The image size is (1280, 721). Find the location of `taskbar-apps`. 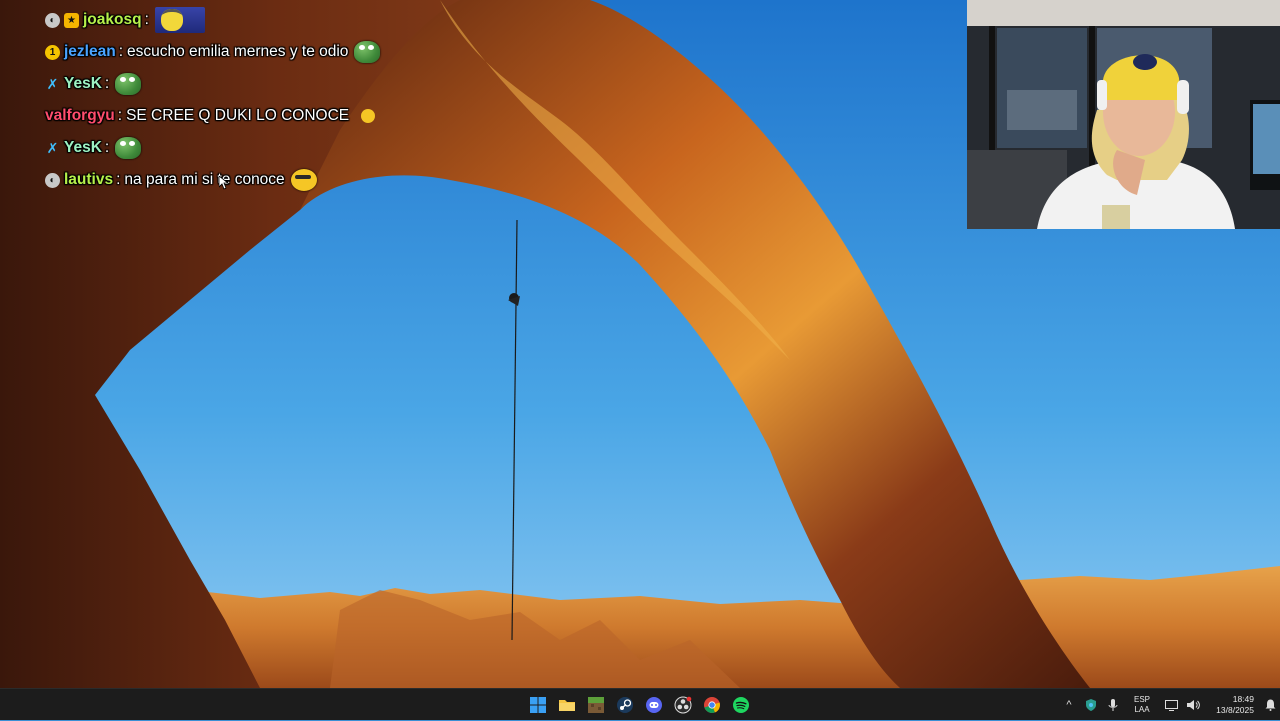

taskbar-apps is located at coordinates (639, 705).